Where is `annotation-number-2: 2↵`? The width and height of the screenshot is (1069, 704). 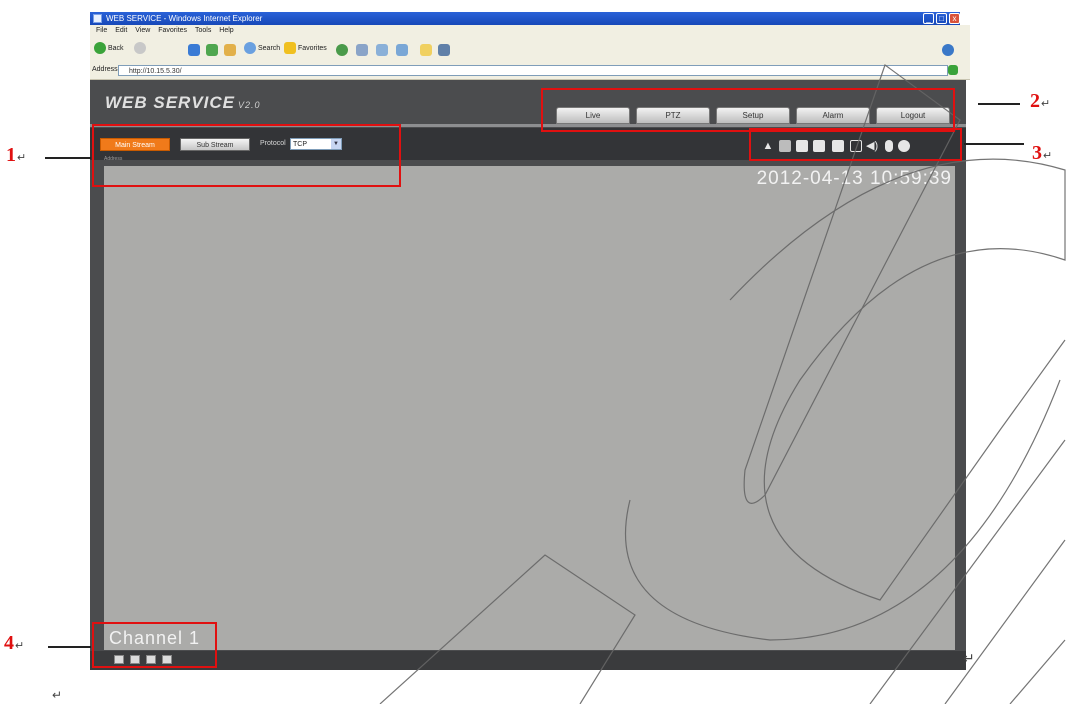
annotation-number-2: 2↵ is located at coordinates (1040, 101).